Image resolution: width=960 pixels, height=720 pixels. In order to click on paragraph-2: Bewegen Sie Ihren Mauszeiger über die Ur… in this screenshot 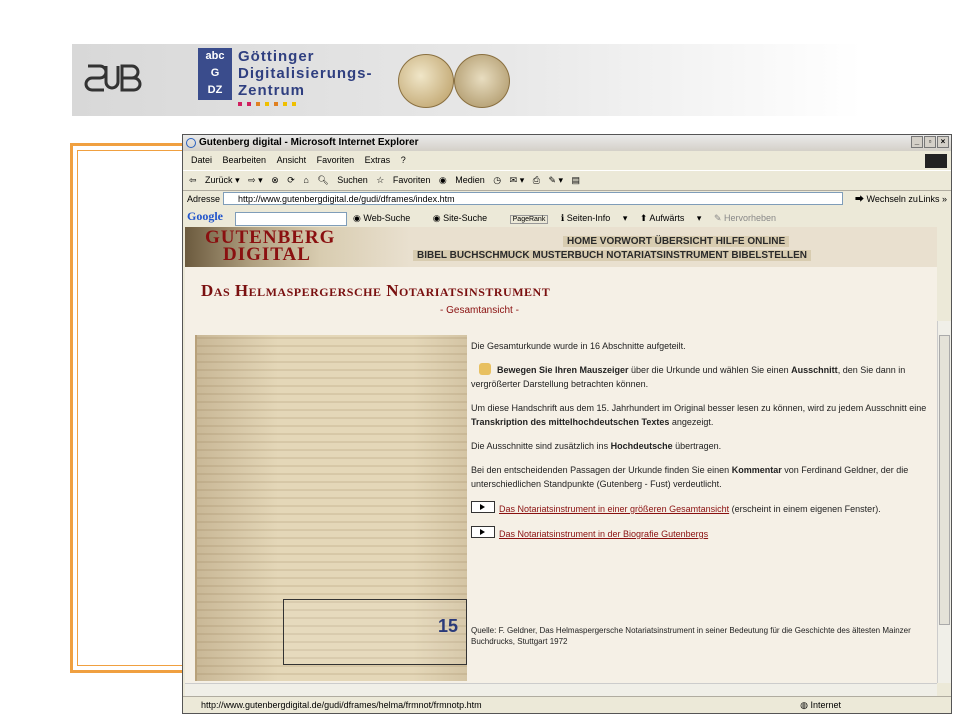, I will do `click(699, 377)`.